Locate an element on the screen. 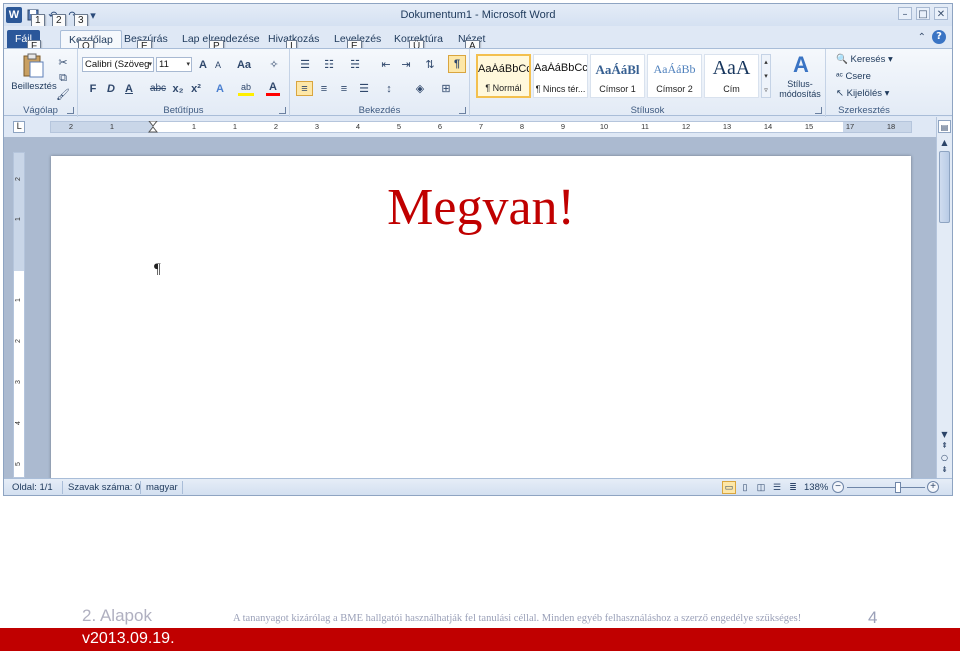 The height and width of the screenshot is (651, 960). paragraph-launcher-icon is located at coordinates (462, 110).